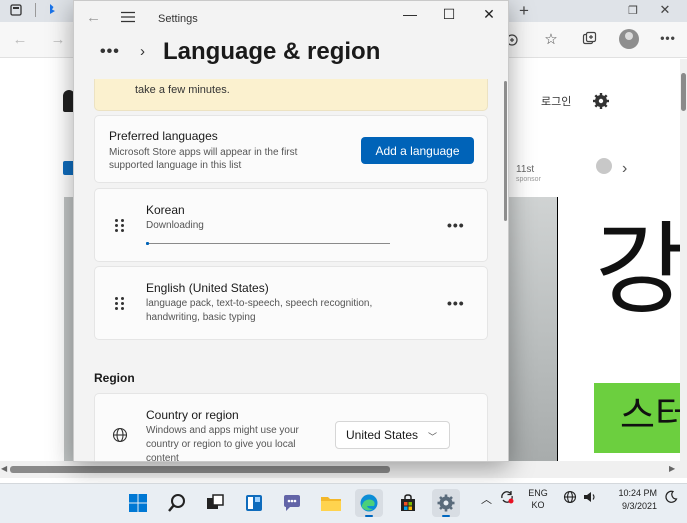 This screenshot has height=523, width=687. What do you see at coordinates (410, 14) in the screenshot?
I see `minimize-button: —` at bounding box center [410, 14].